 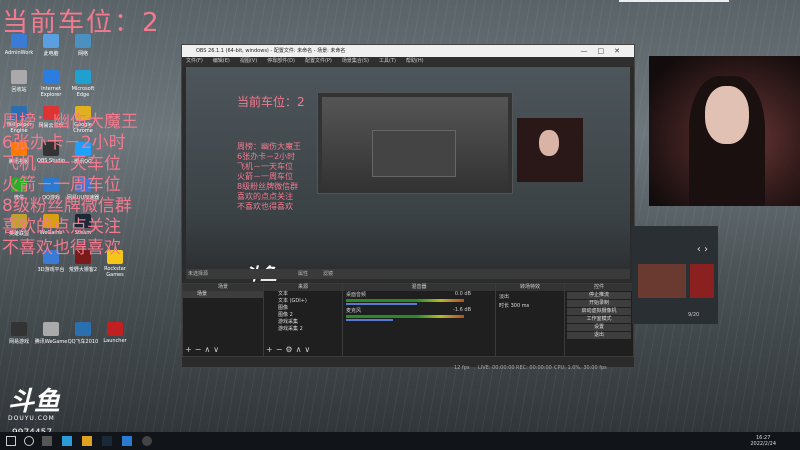 I want to click on desktop-icon-label: 网易游戏, so click(x=18, y=342).